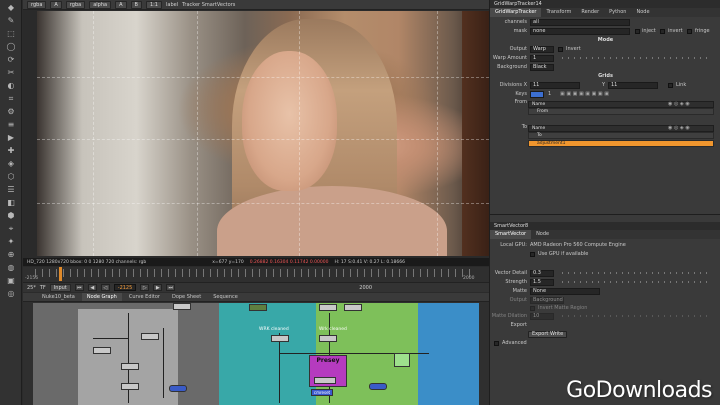 The width and height of the screenshot is (720, 405). I want to click on overlay-b-select: B, so click(136, 4).